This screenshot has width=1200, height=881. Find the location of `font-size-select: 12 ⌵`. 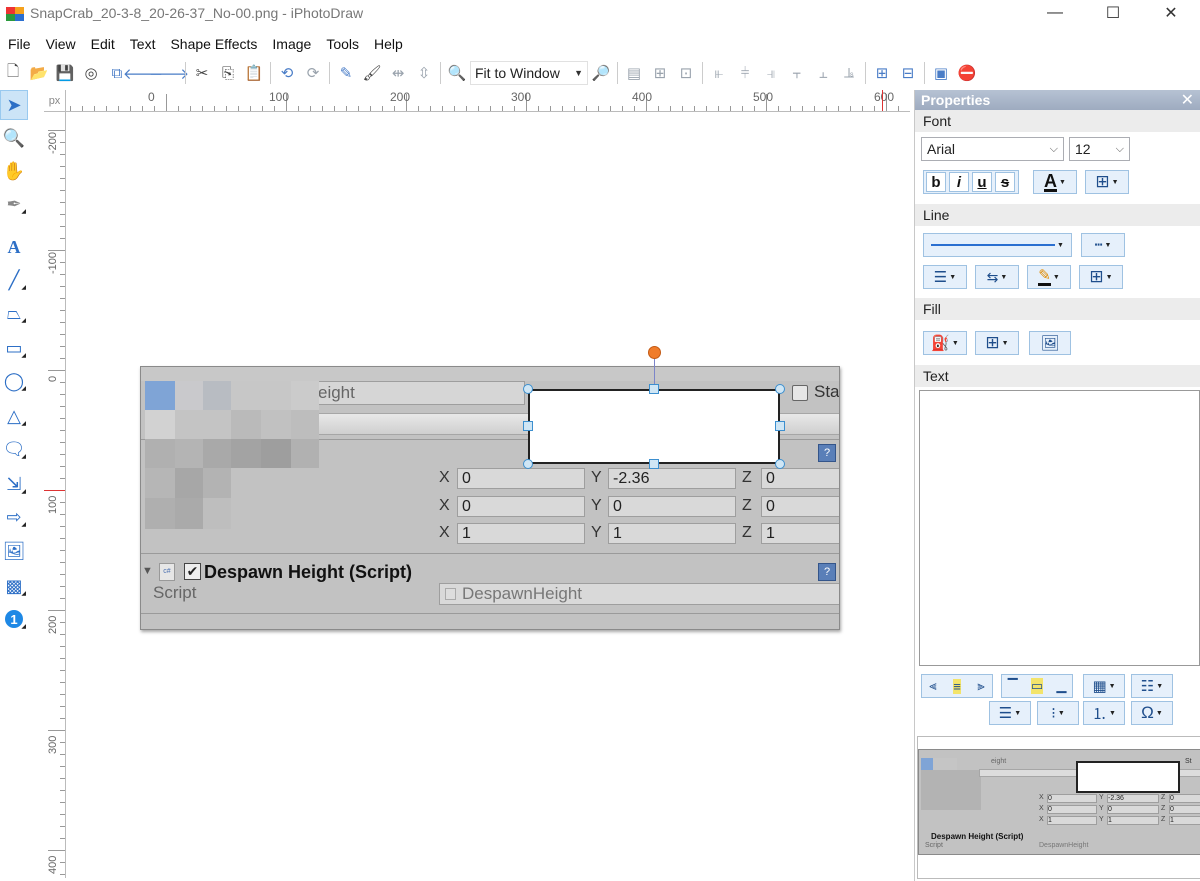

font-size-select: 12 ⌵ is located at coordinates (1099, 149).